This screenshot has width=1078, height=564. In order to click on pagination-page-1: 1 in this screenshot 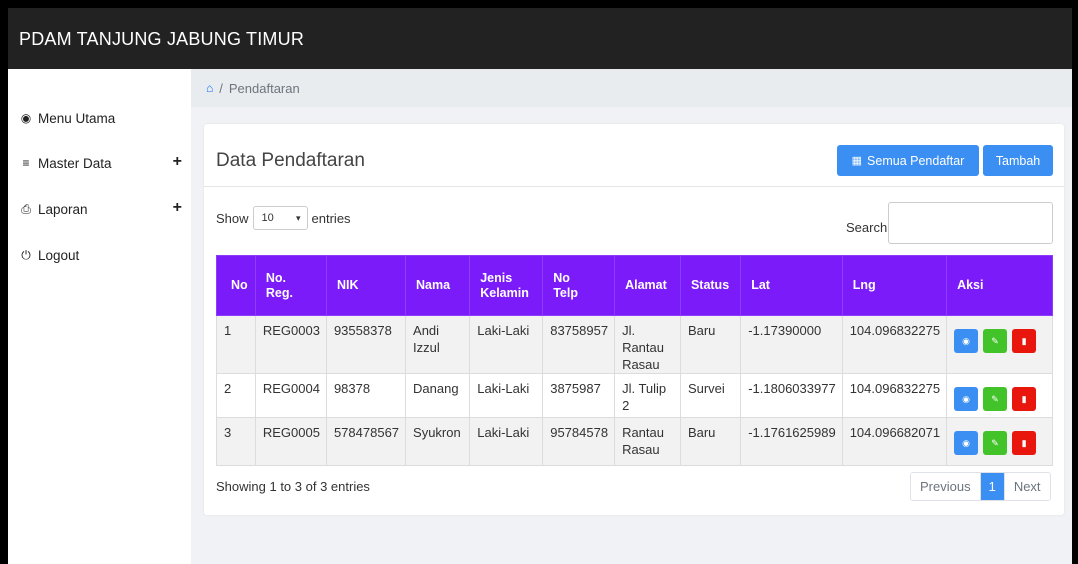, I will do `click(992, 486)`.